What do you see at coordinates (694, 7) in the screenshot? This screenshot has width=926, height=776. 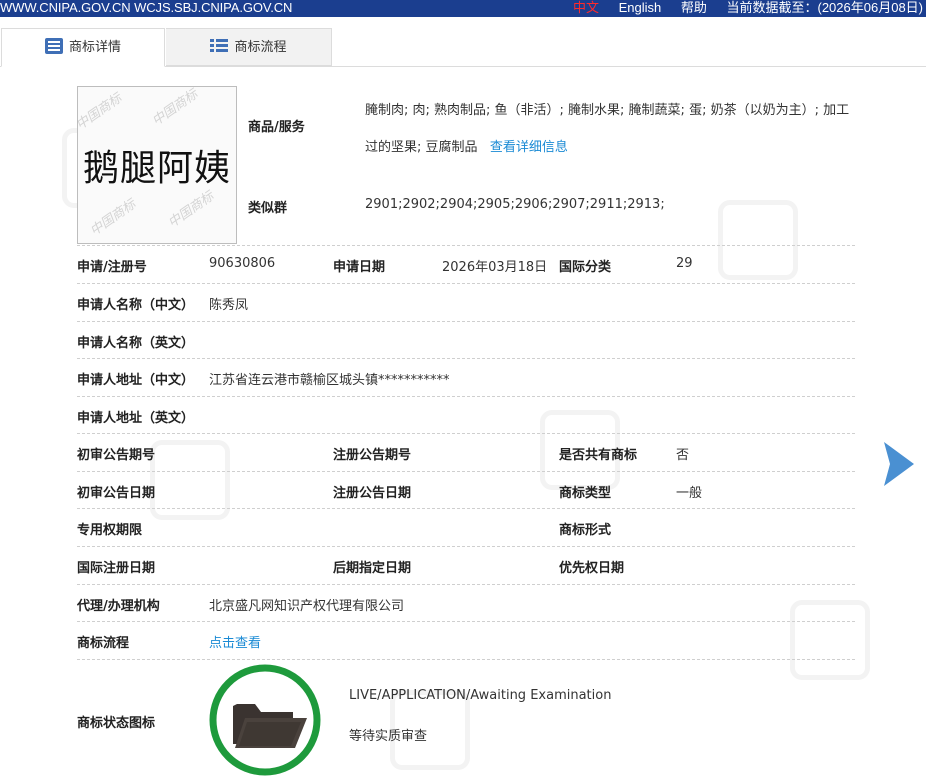 I see `help-link: 帮助` at bounding box center [694, 7].